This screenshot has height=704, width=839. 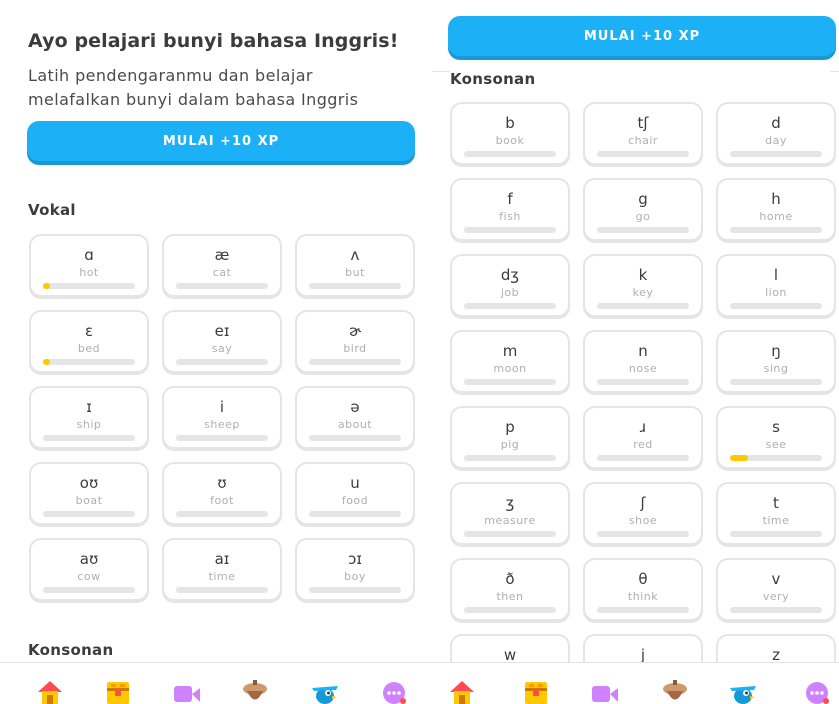 I want to click on sound-card: ɪ ship, so click(x=89, y=417).